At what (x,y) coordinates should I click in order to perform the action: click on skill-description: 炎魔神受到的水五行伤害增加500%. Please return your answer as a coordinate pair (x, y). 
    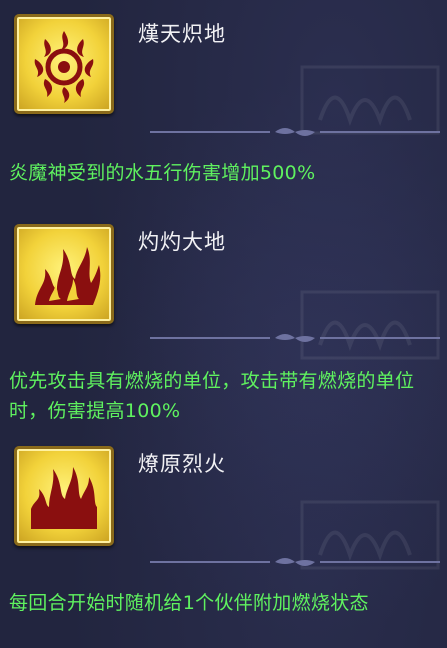
    Looking at the image, I should click on (162, 173).